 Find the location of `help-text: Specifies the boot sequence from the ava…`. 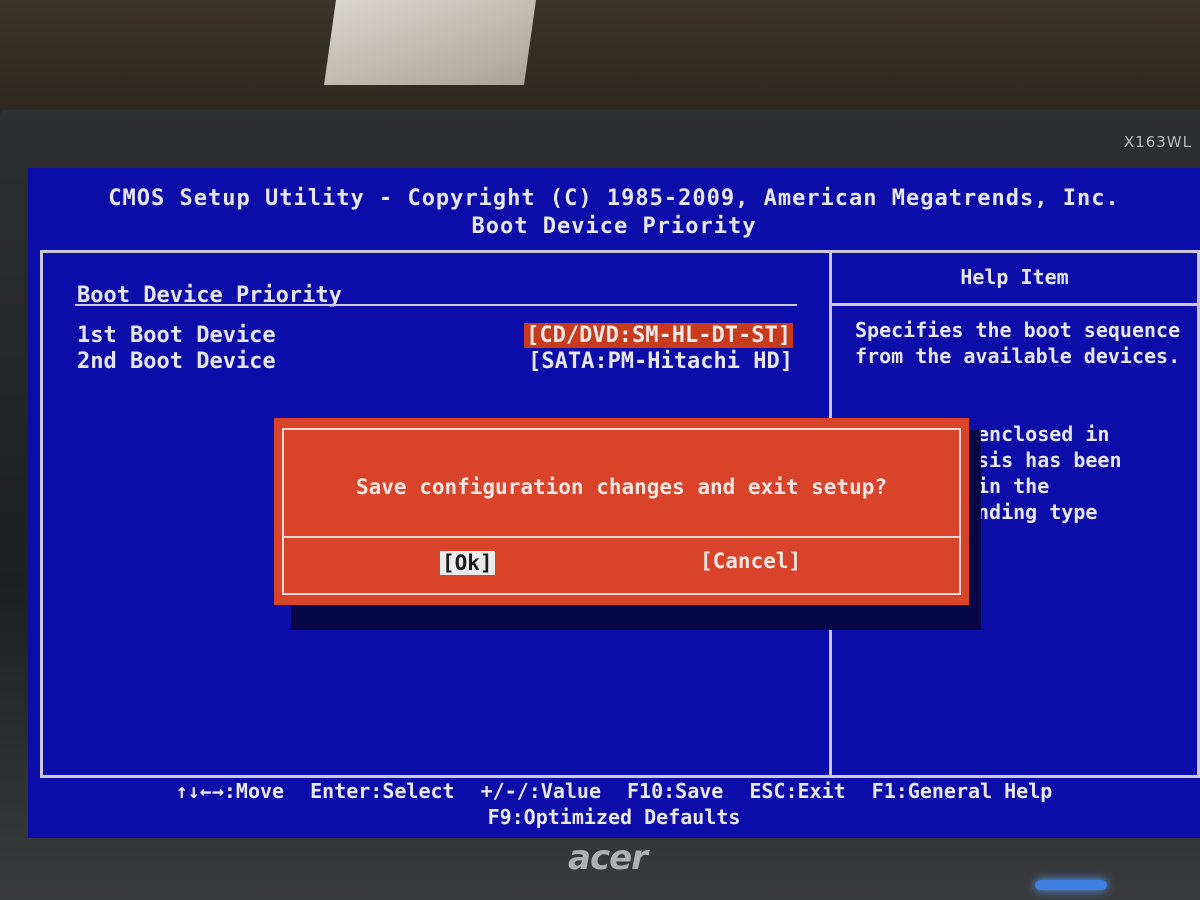

help-text: Specifies the boot sequence from the ava… is located at coordinates (1018, 343).